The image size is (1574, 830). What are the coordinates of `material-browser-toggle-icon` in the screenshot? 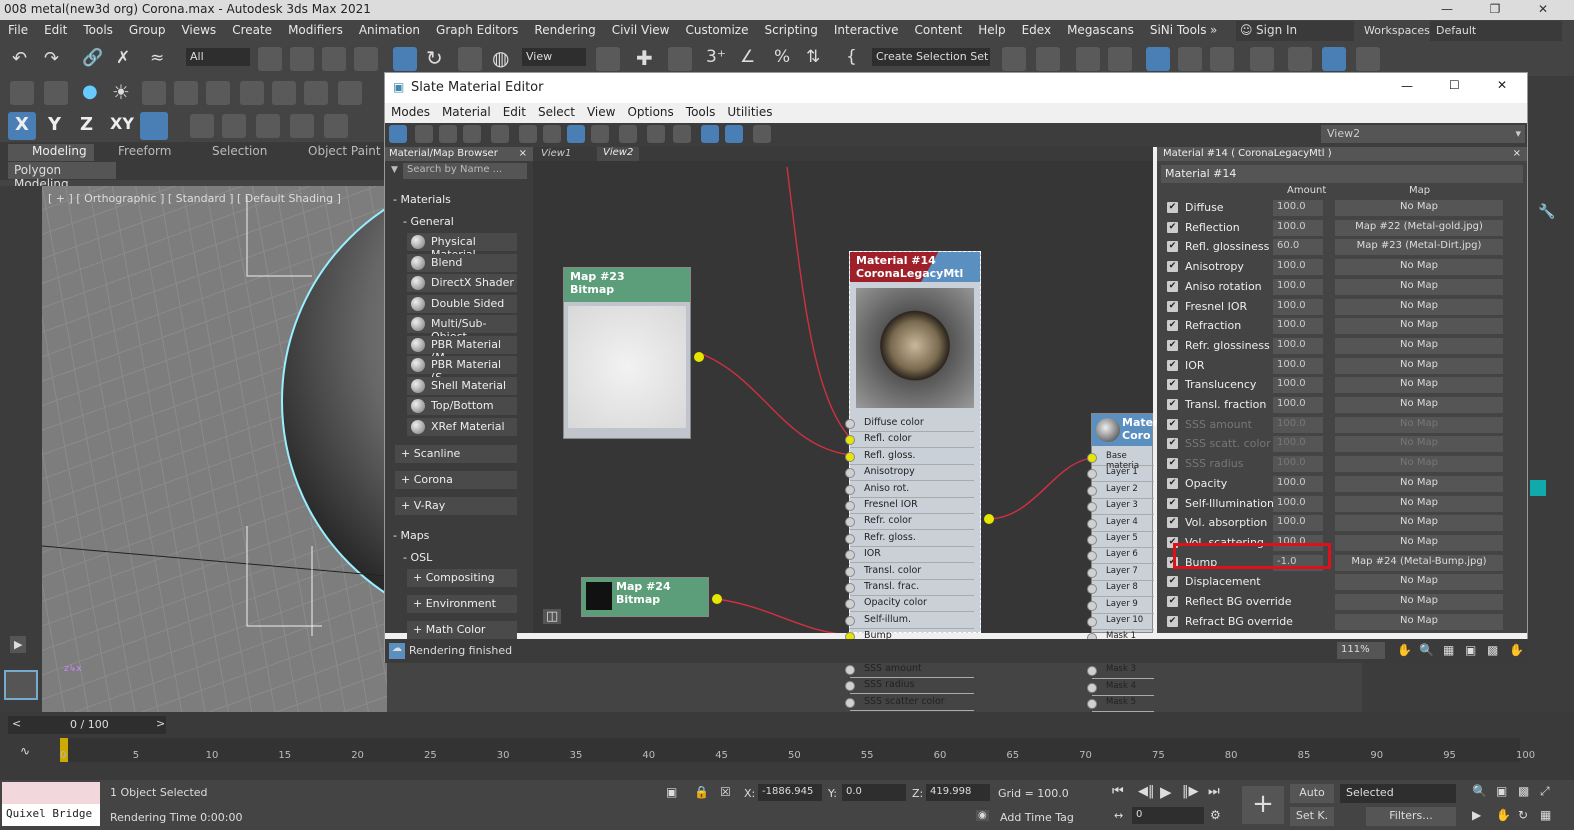 It's located at (710, 134).